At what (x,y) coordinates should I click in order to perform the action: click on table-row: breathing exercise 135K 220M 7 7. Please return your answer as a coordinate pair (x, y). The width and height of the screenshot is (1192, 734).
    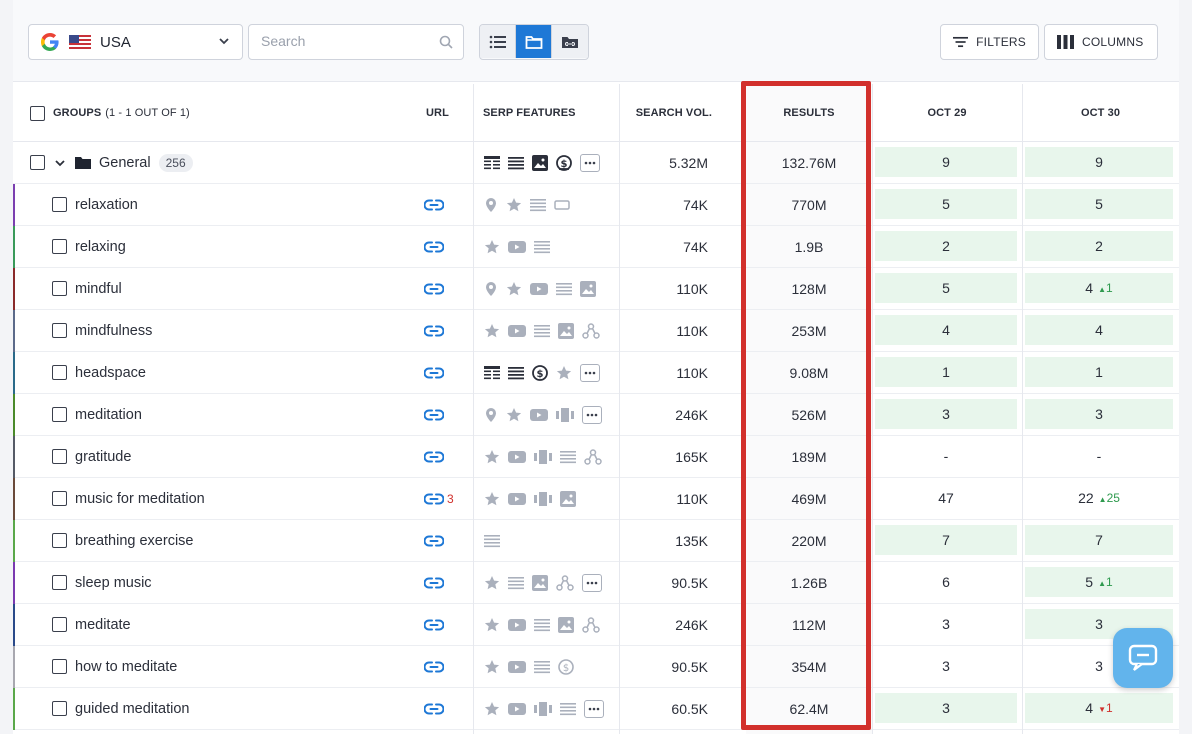
    Looking at the image, I should click on (596, 541).